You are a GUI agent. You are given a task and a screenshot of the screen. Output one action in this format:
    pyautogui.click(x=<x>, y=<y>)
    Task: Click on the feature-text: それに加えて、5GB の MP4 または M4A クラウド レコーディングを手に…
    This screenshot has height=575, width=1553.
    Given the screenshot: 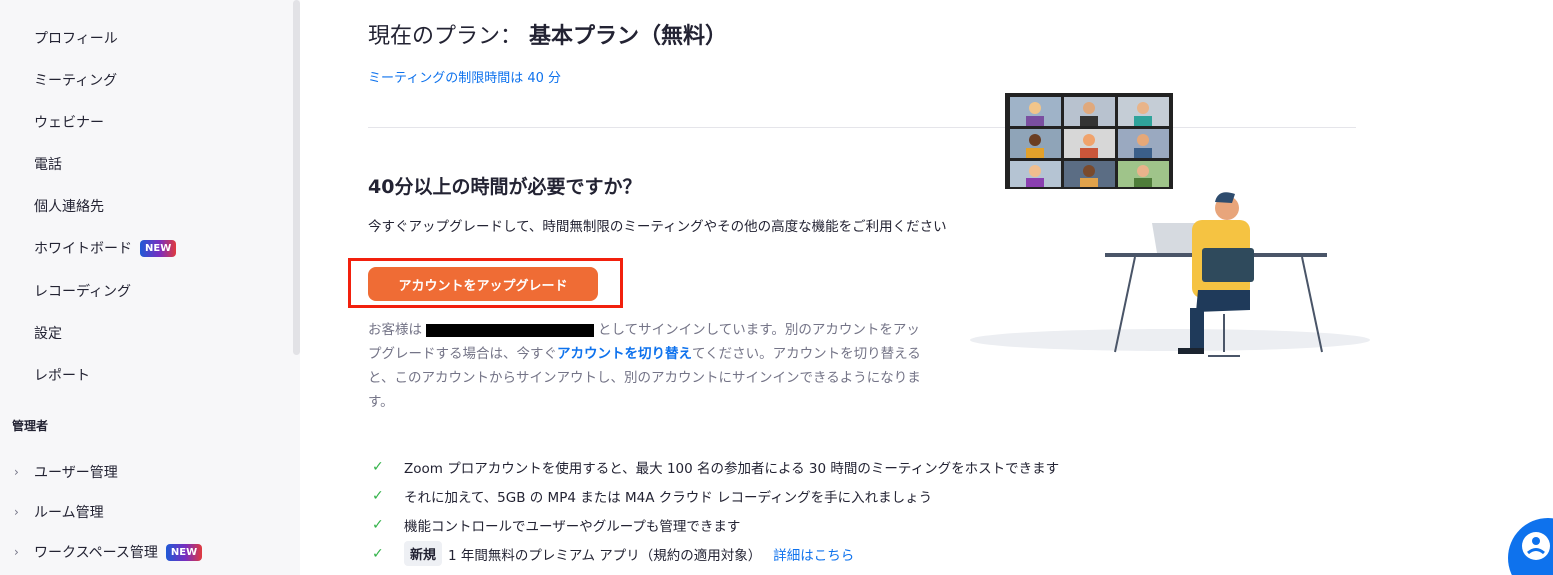 What is the action you would take?
    pyautogui.click(x=668, y=497)
    